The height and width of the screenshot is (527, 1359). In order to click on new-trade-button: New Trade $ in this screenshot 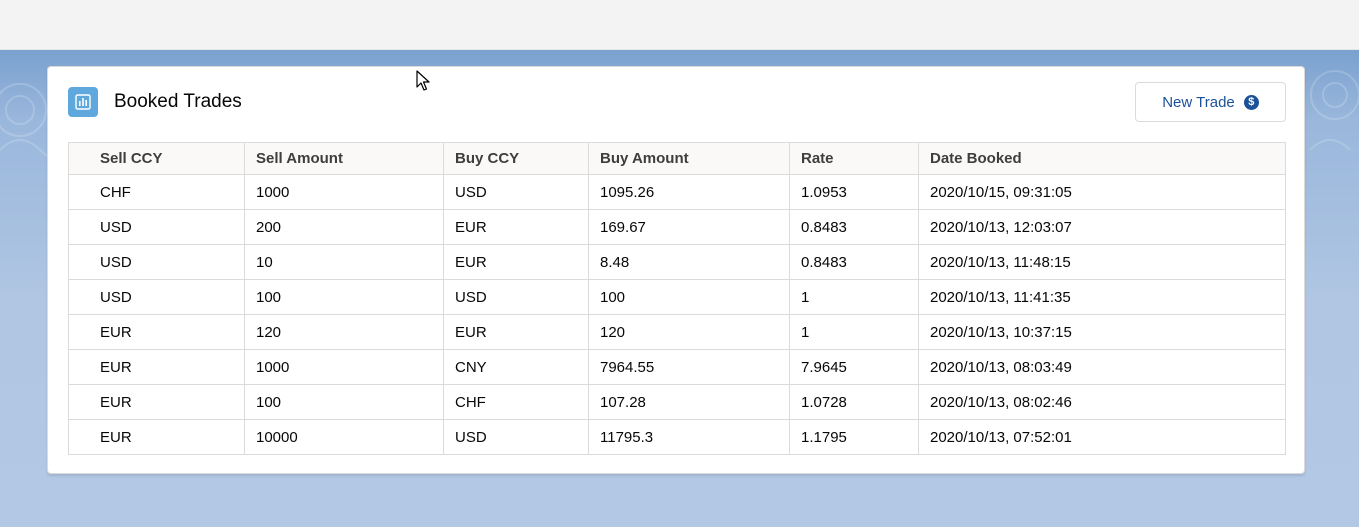, I will do `click(1210, 102)`.